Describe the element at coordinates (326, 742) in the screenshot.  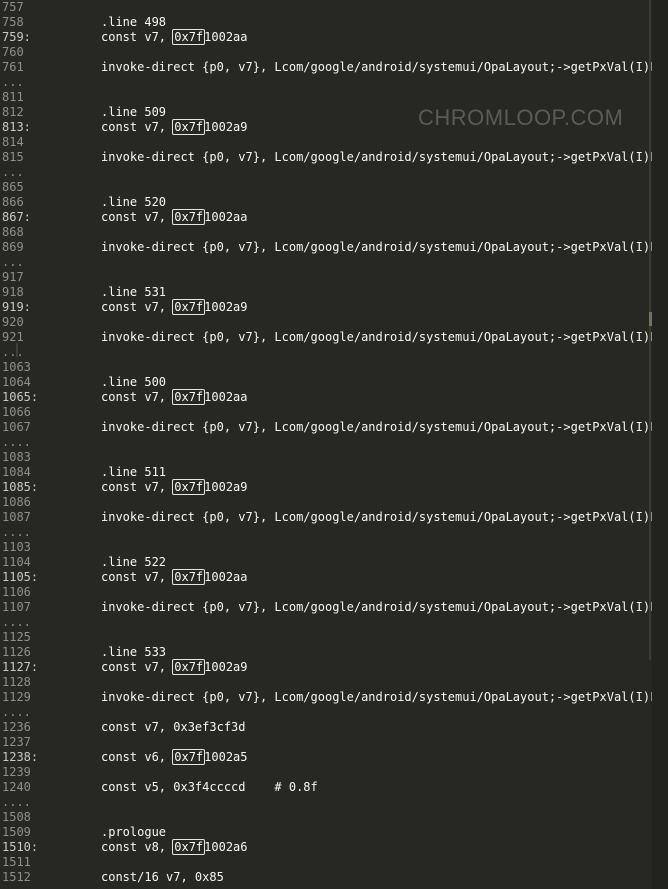
I see `code-line: 1237` at that location.